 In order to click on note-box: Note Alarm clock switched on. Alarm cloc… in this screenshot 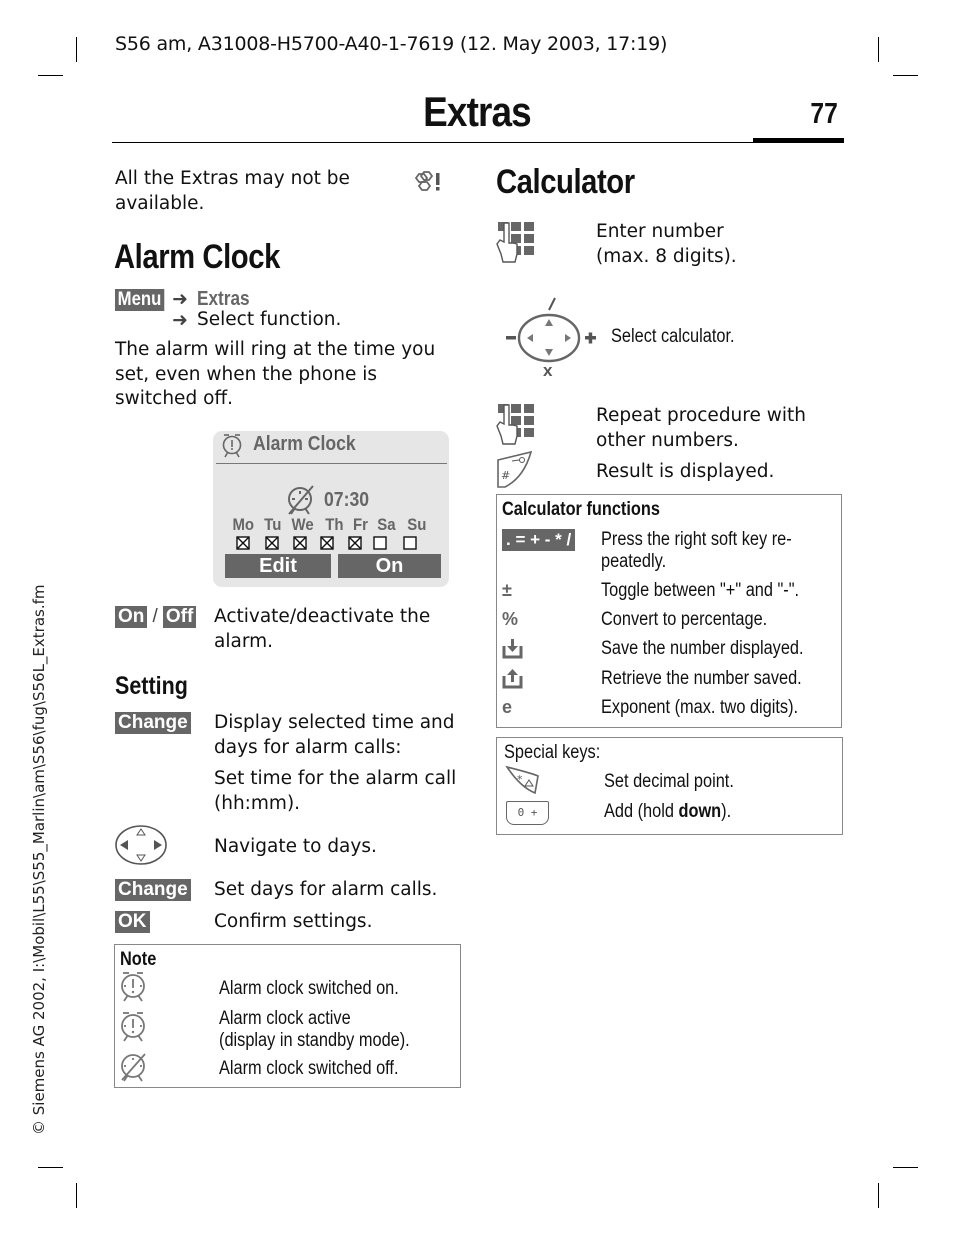, I will do `click(287, 1016)`.